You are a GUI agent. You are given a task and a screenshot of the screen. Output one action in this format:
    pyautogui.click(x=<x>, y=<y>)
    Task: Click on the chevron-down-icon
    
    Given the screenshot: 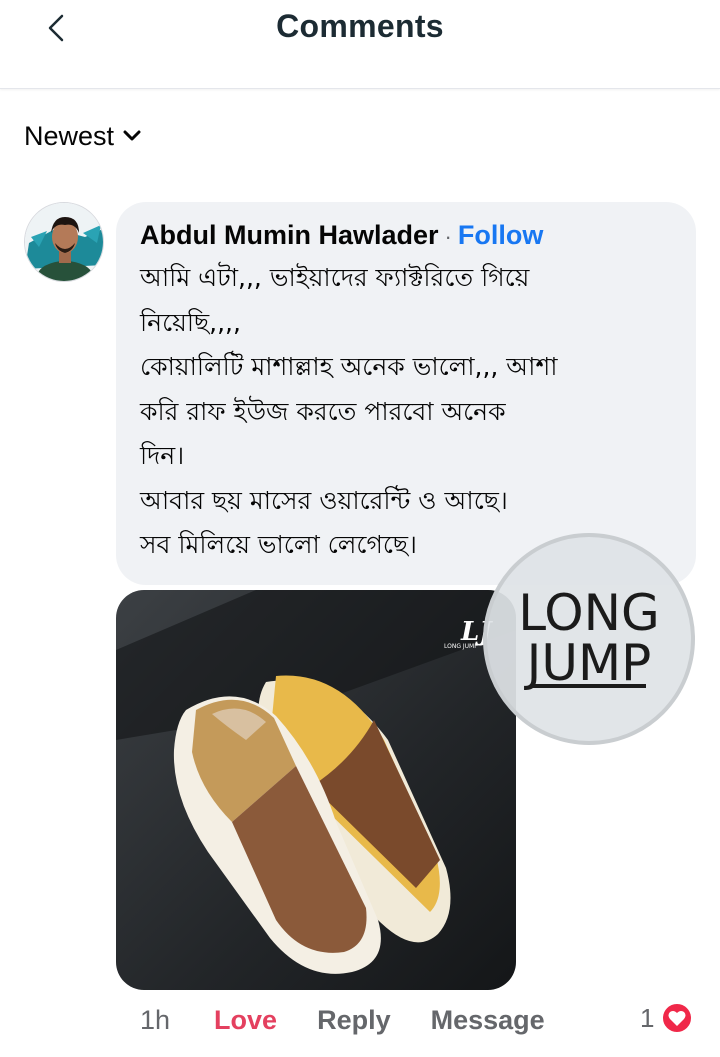 What is the action you would take?
    pyautogui.click(x=132, y=135)
    